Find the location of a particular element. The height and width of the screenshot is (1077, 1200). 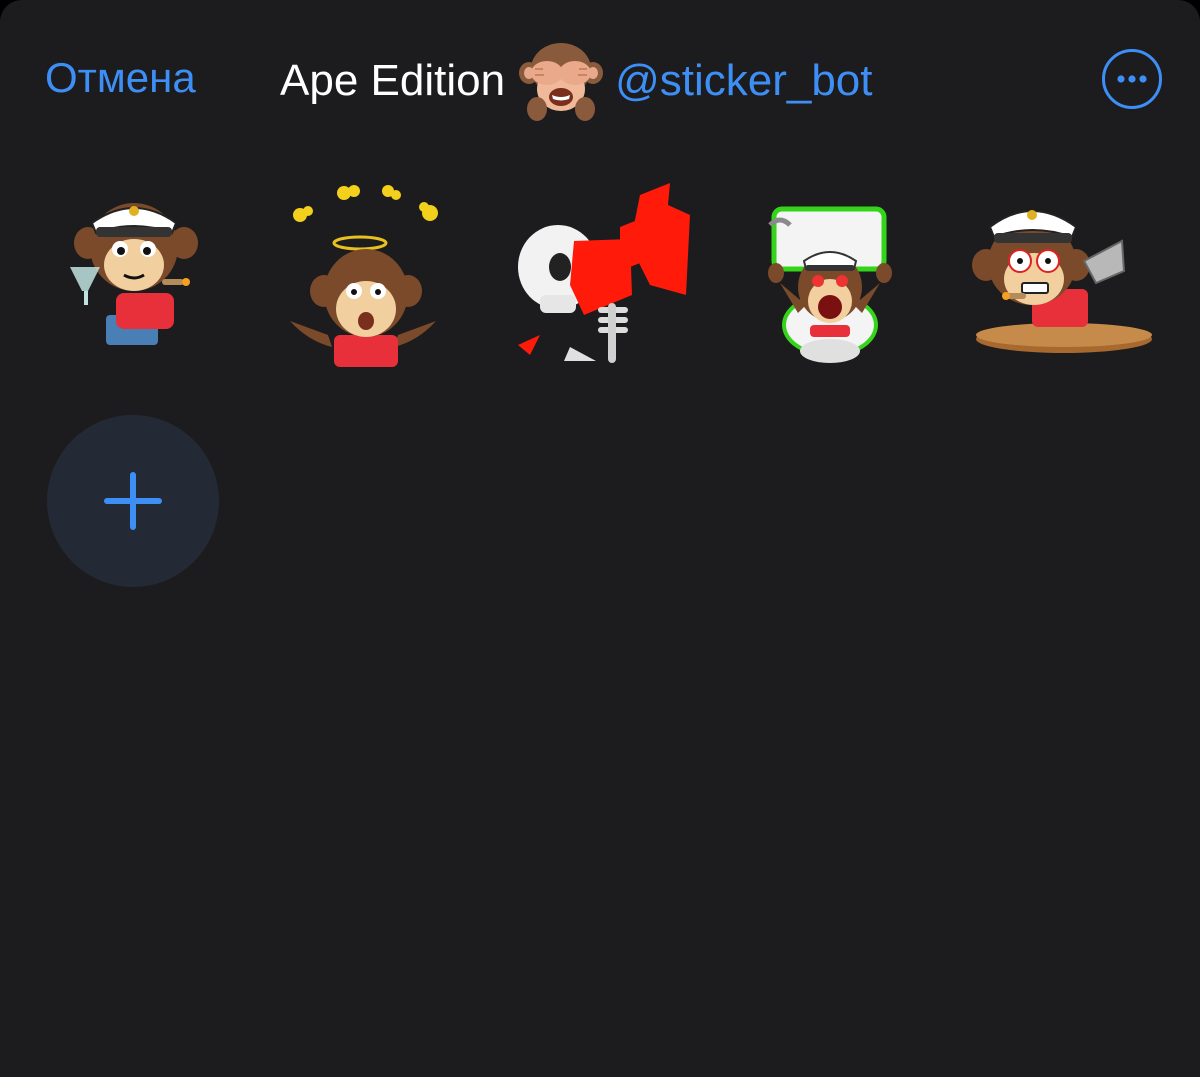

ellipsis-icon is located at coordinates (1132, 79).